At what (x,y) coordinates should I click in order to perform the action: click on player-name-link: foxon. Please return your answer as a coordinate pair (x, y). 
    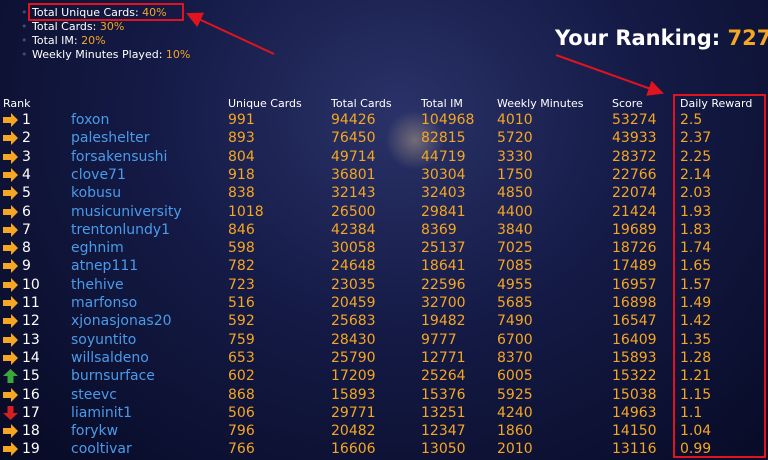
    Looking at the image, I should click on (90, 120).